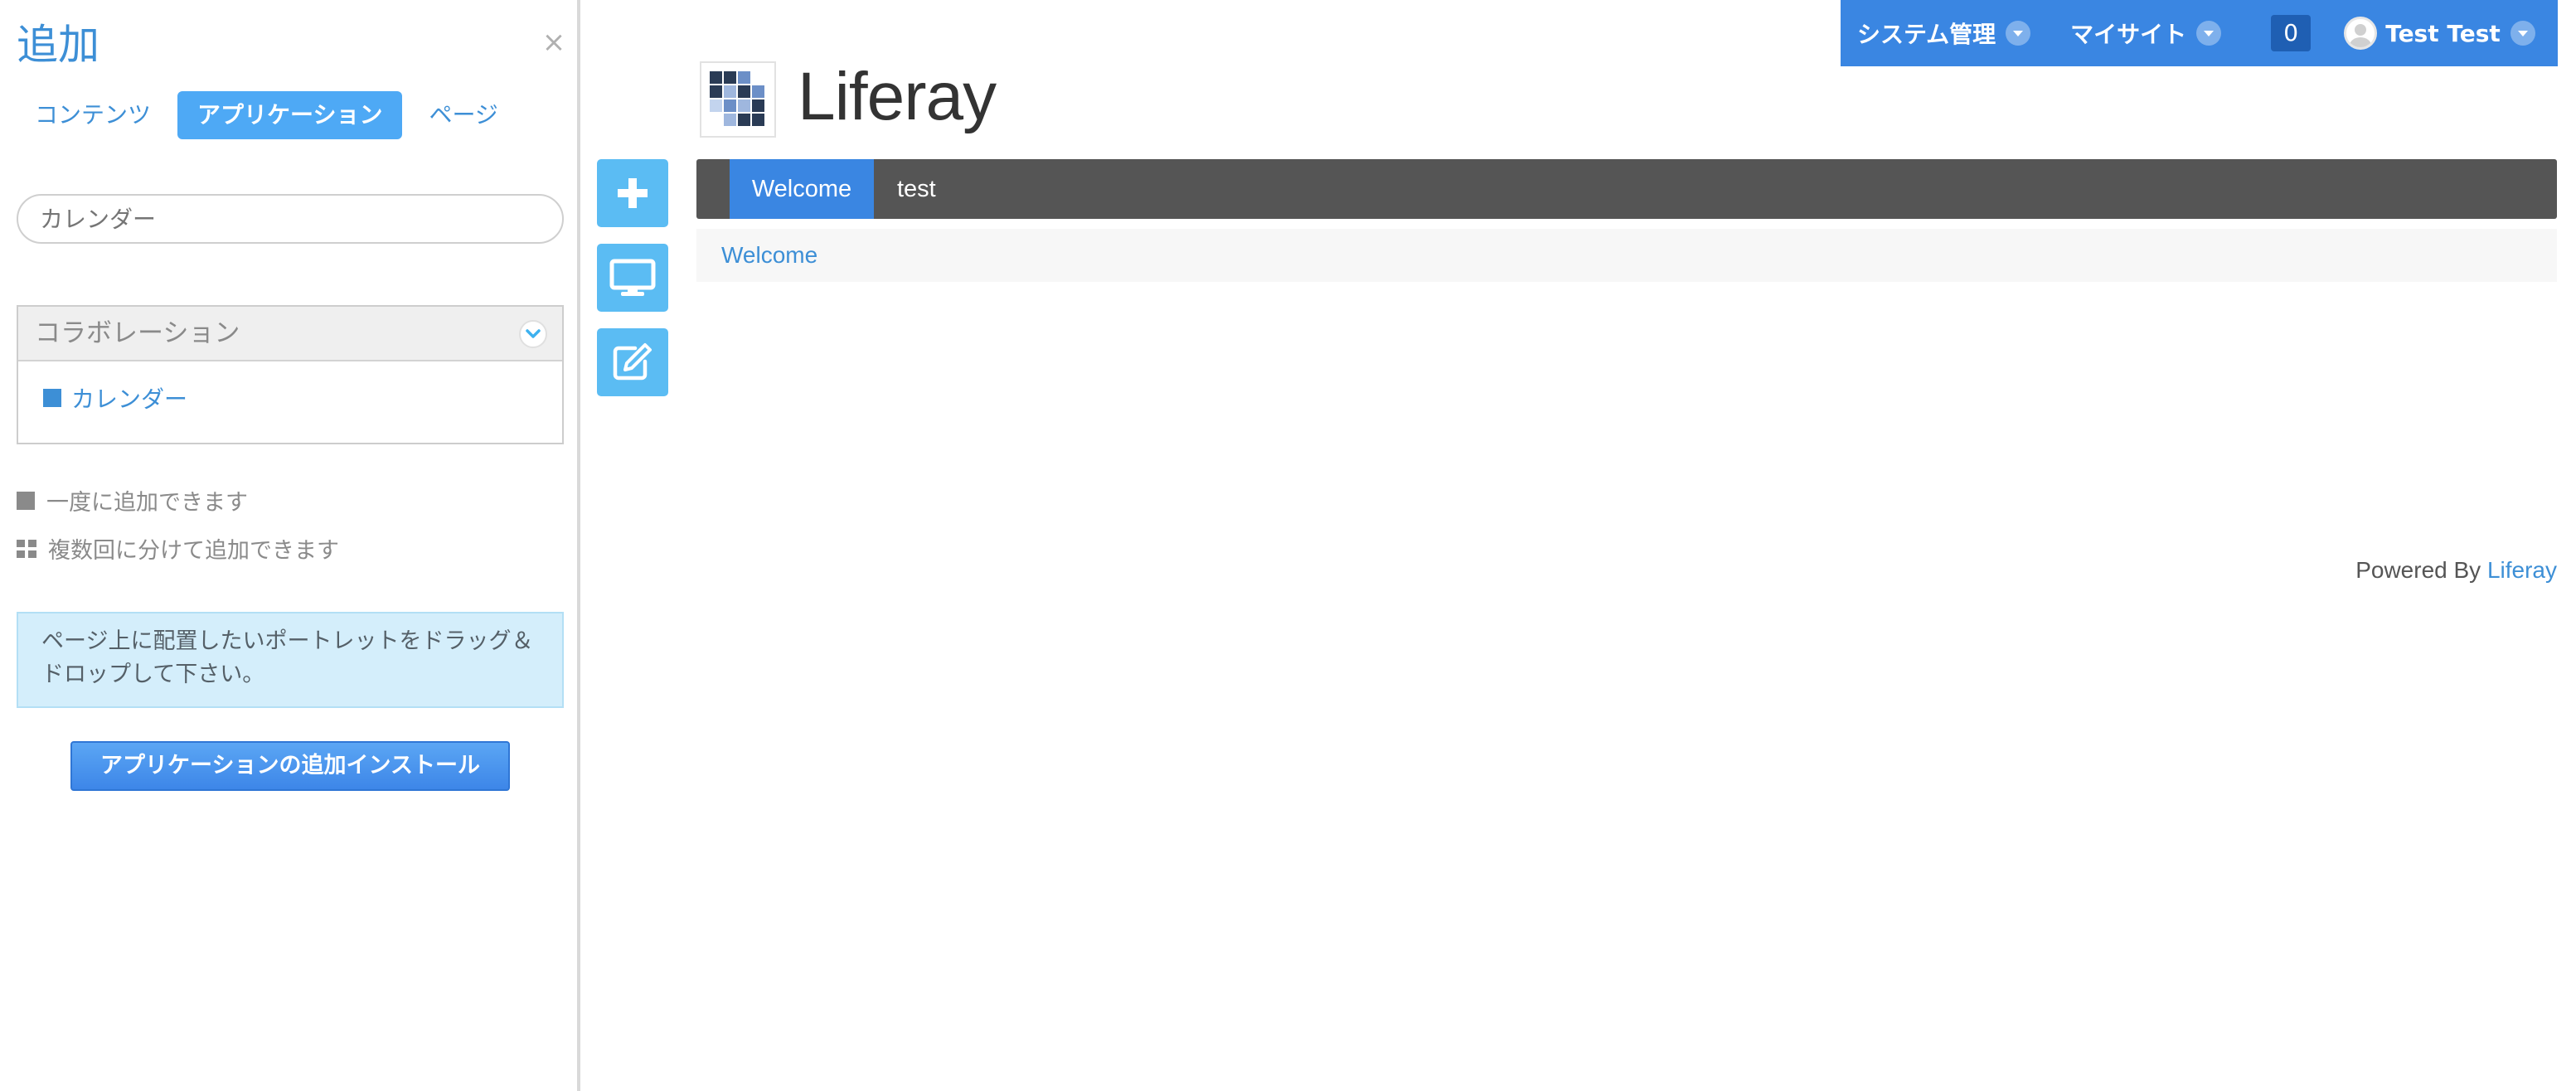  Describe the element at coordinates (290, 374) in the screenshot. I see `category-panel: コラボレーション カレンダー` at that location.